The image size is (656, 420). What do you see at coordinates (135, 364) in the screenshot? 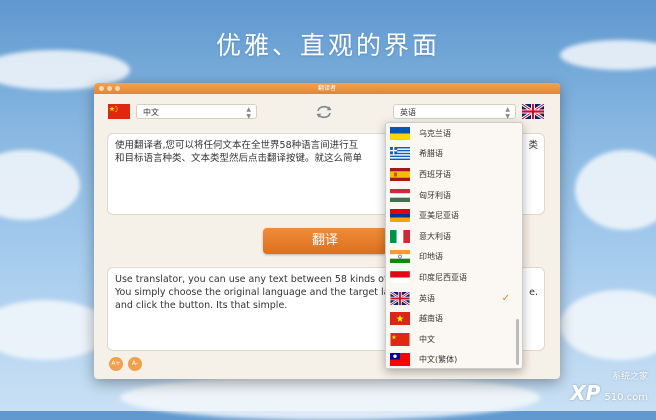
I see `font-decrease-button: A-` at bounding box center [135, 364].